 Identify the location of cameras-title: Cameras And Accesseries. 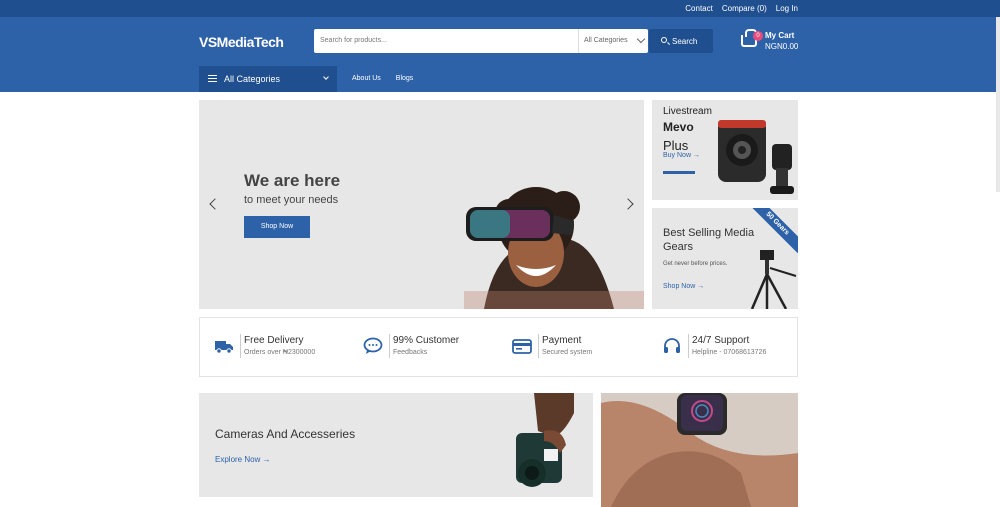
(285, 434).